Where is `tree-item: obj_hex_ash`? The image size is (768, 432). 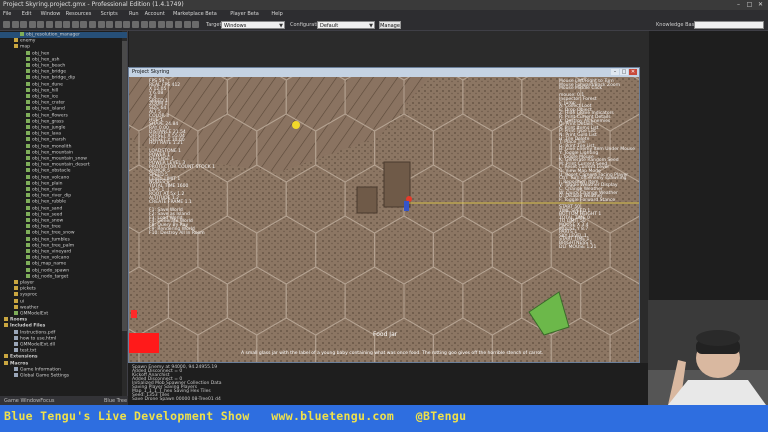
tree-item: obj_hex_ash is located at coordinates (63, 59).